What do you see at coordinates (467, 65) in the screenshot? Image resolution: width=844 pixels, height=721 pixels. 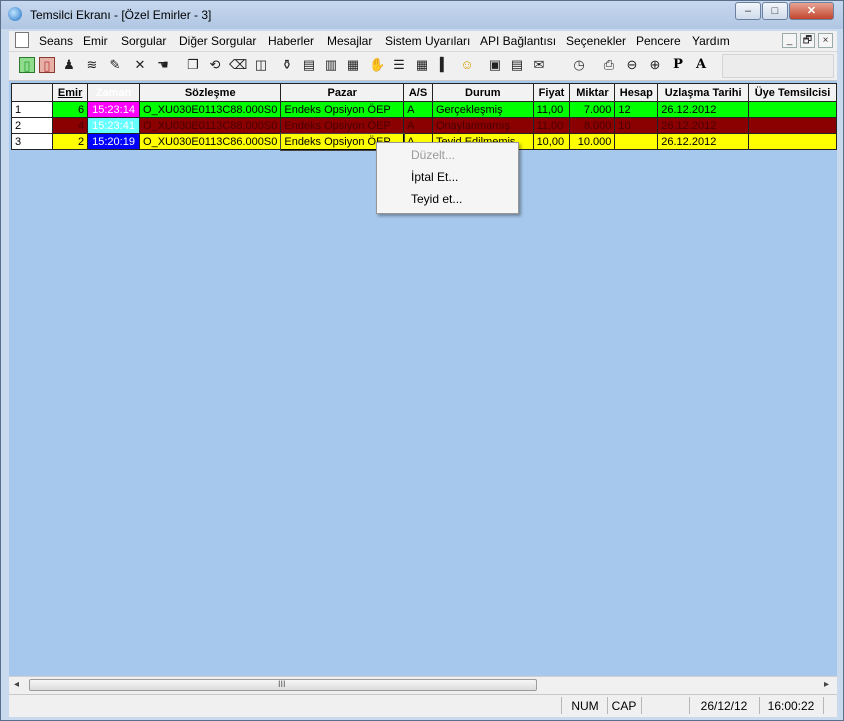 I see `smiley-icon: ☺` at bounding box center [467, 65].